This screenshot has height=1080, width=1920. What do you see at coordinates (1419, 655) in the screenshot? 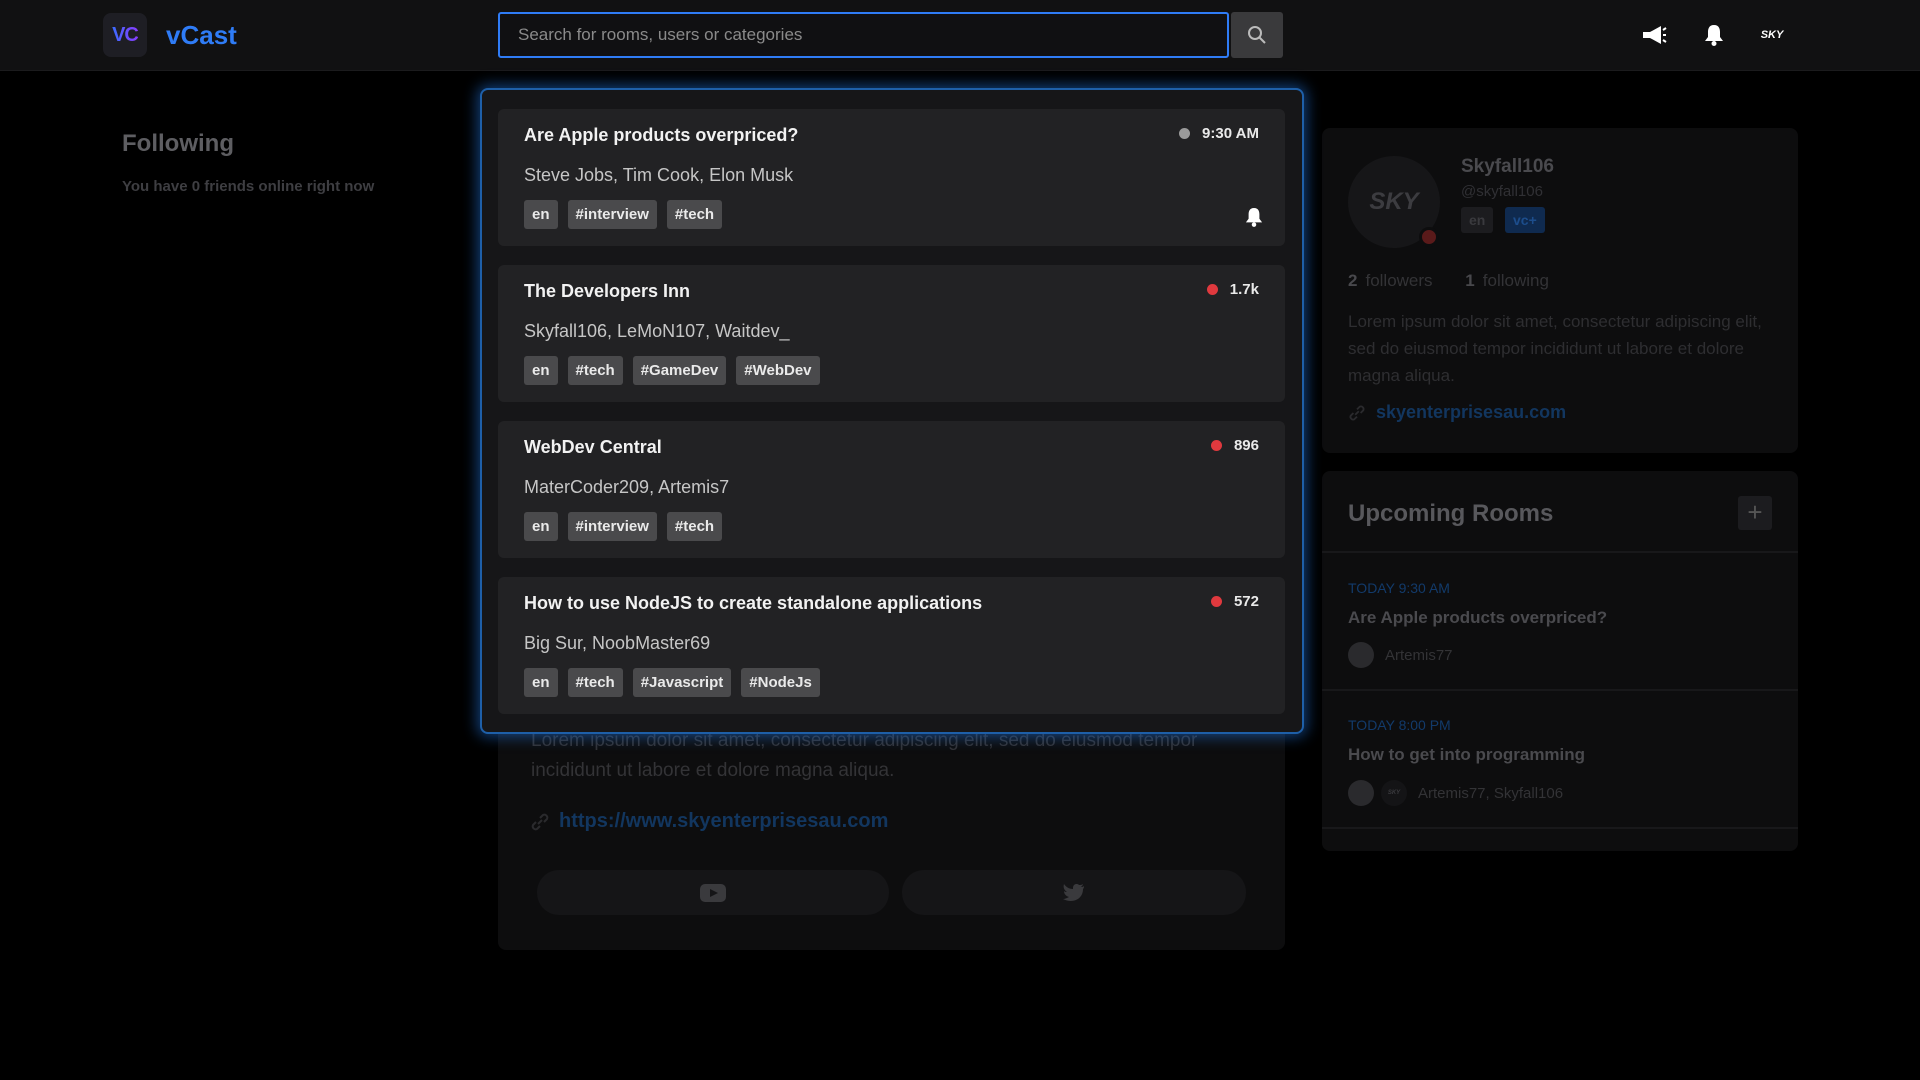
I see `upcoming-room-users: Artemis77` at bounding box center [1419, 655].